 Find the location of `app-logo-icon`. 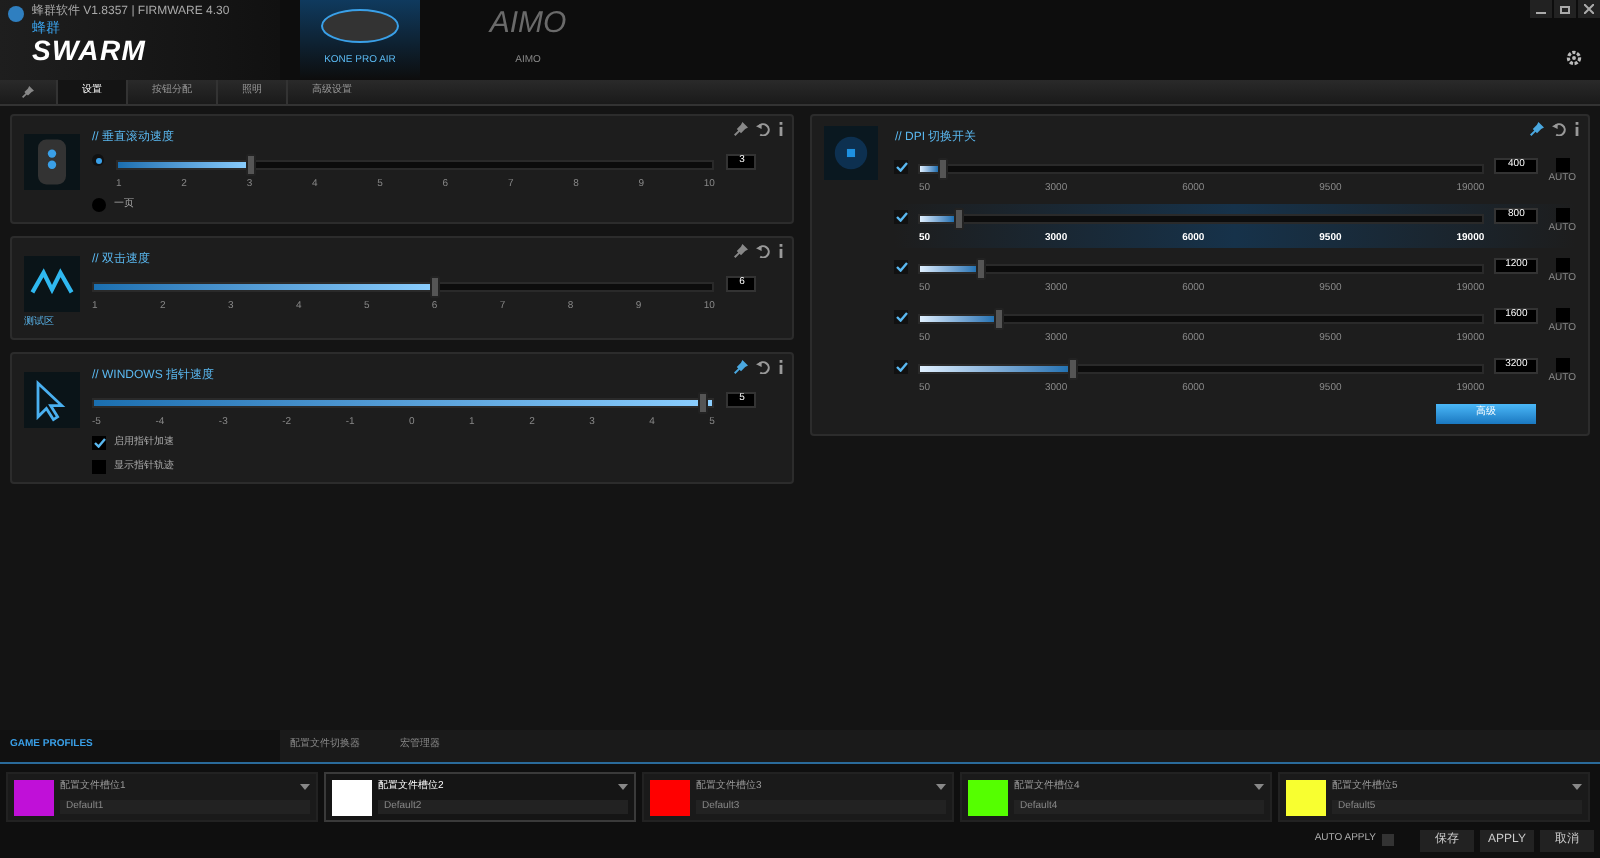

app-logo-icon is located at coordinates (16, 13).